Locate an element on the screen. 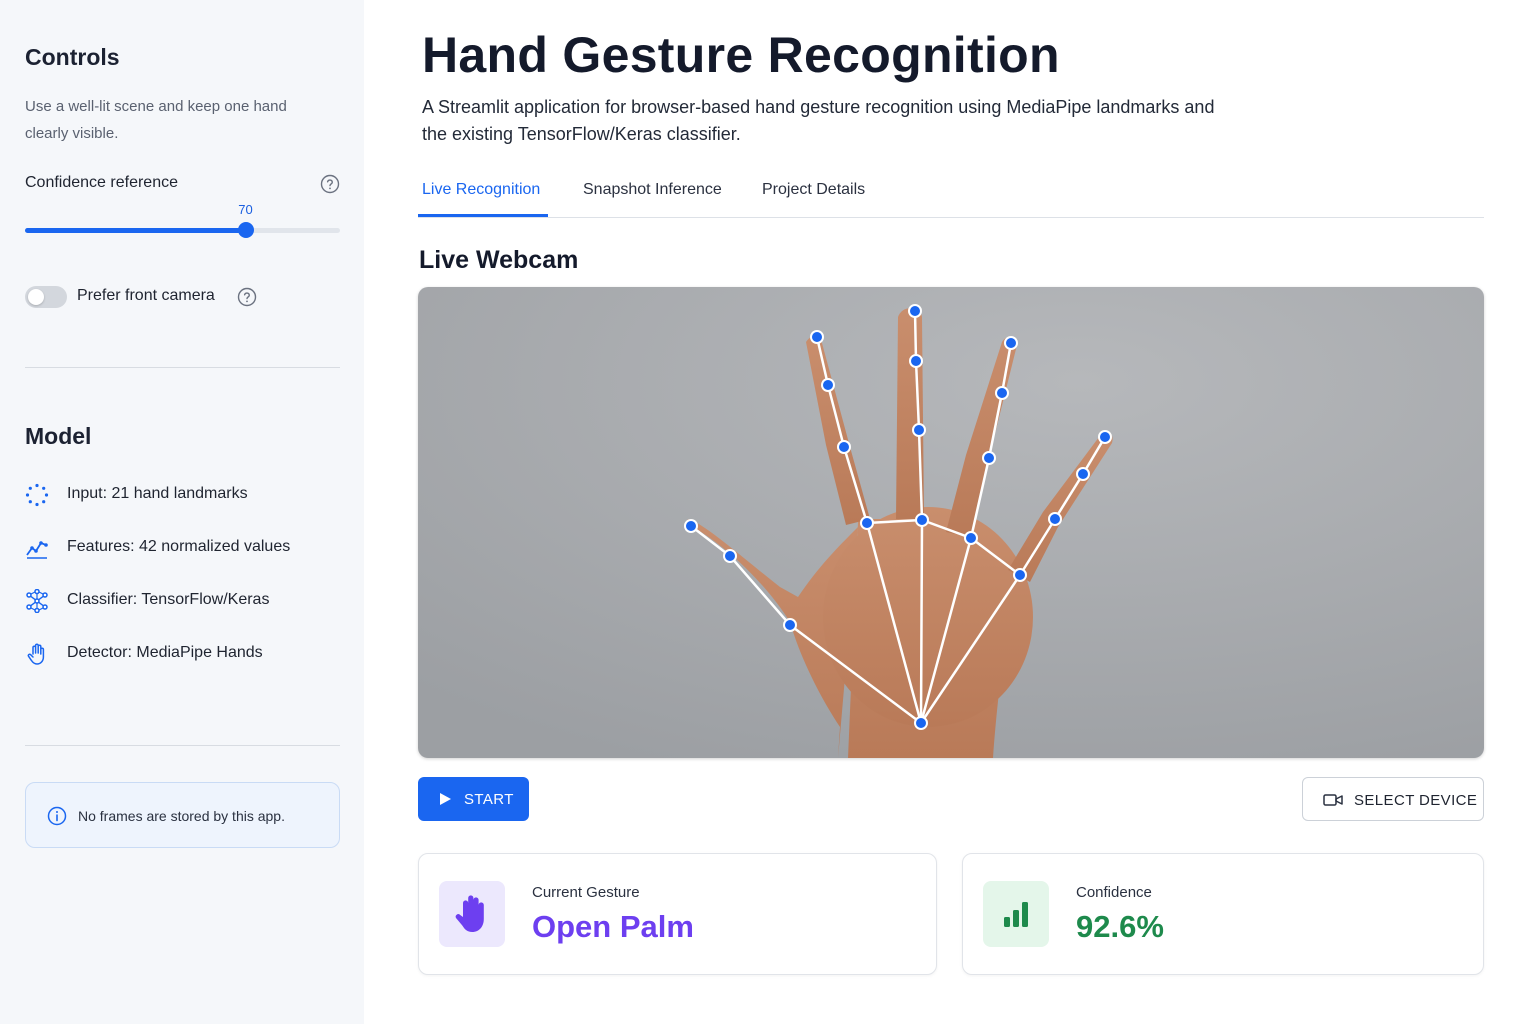 This screenshot has width=1536, height=1024. tab-live-recognition: Live Recognition is located at coordinates (481, 190).